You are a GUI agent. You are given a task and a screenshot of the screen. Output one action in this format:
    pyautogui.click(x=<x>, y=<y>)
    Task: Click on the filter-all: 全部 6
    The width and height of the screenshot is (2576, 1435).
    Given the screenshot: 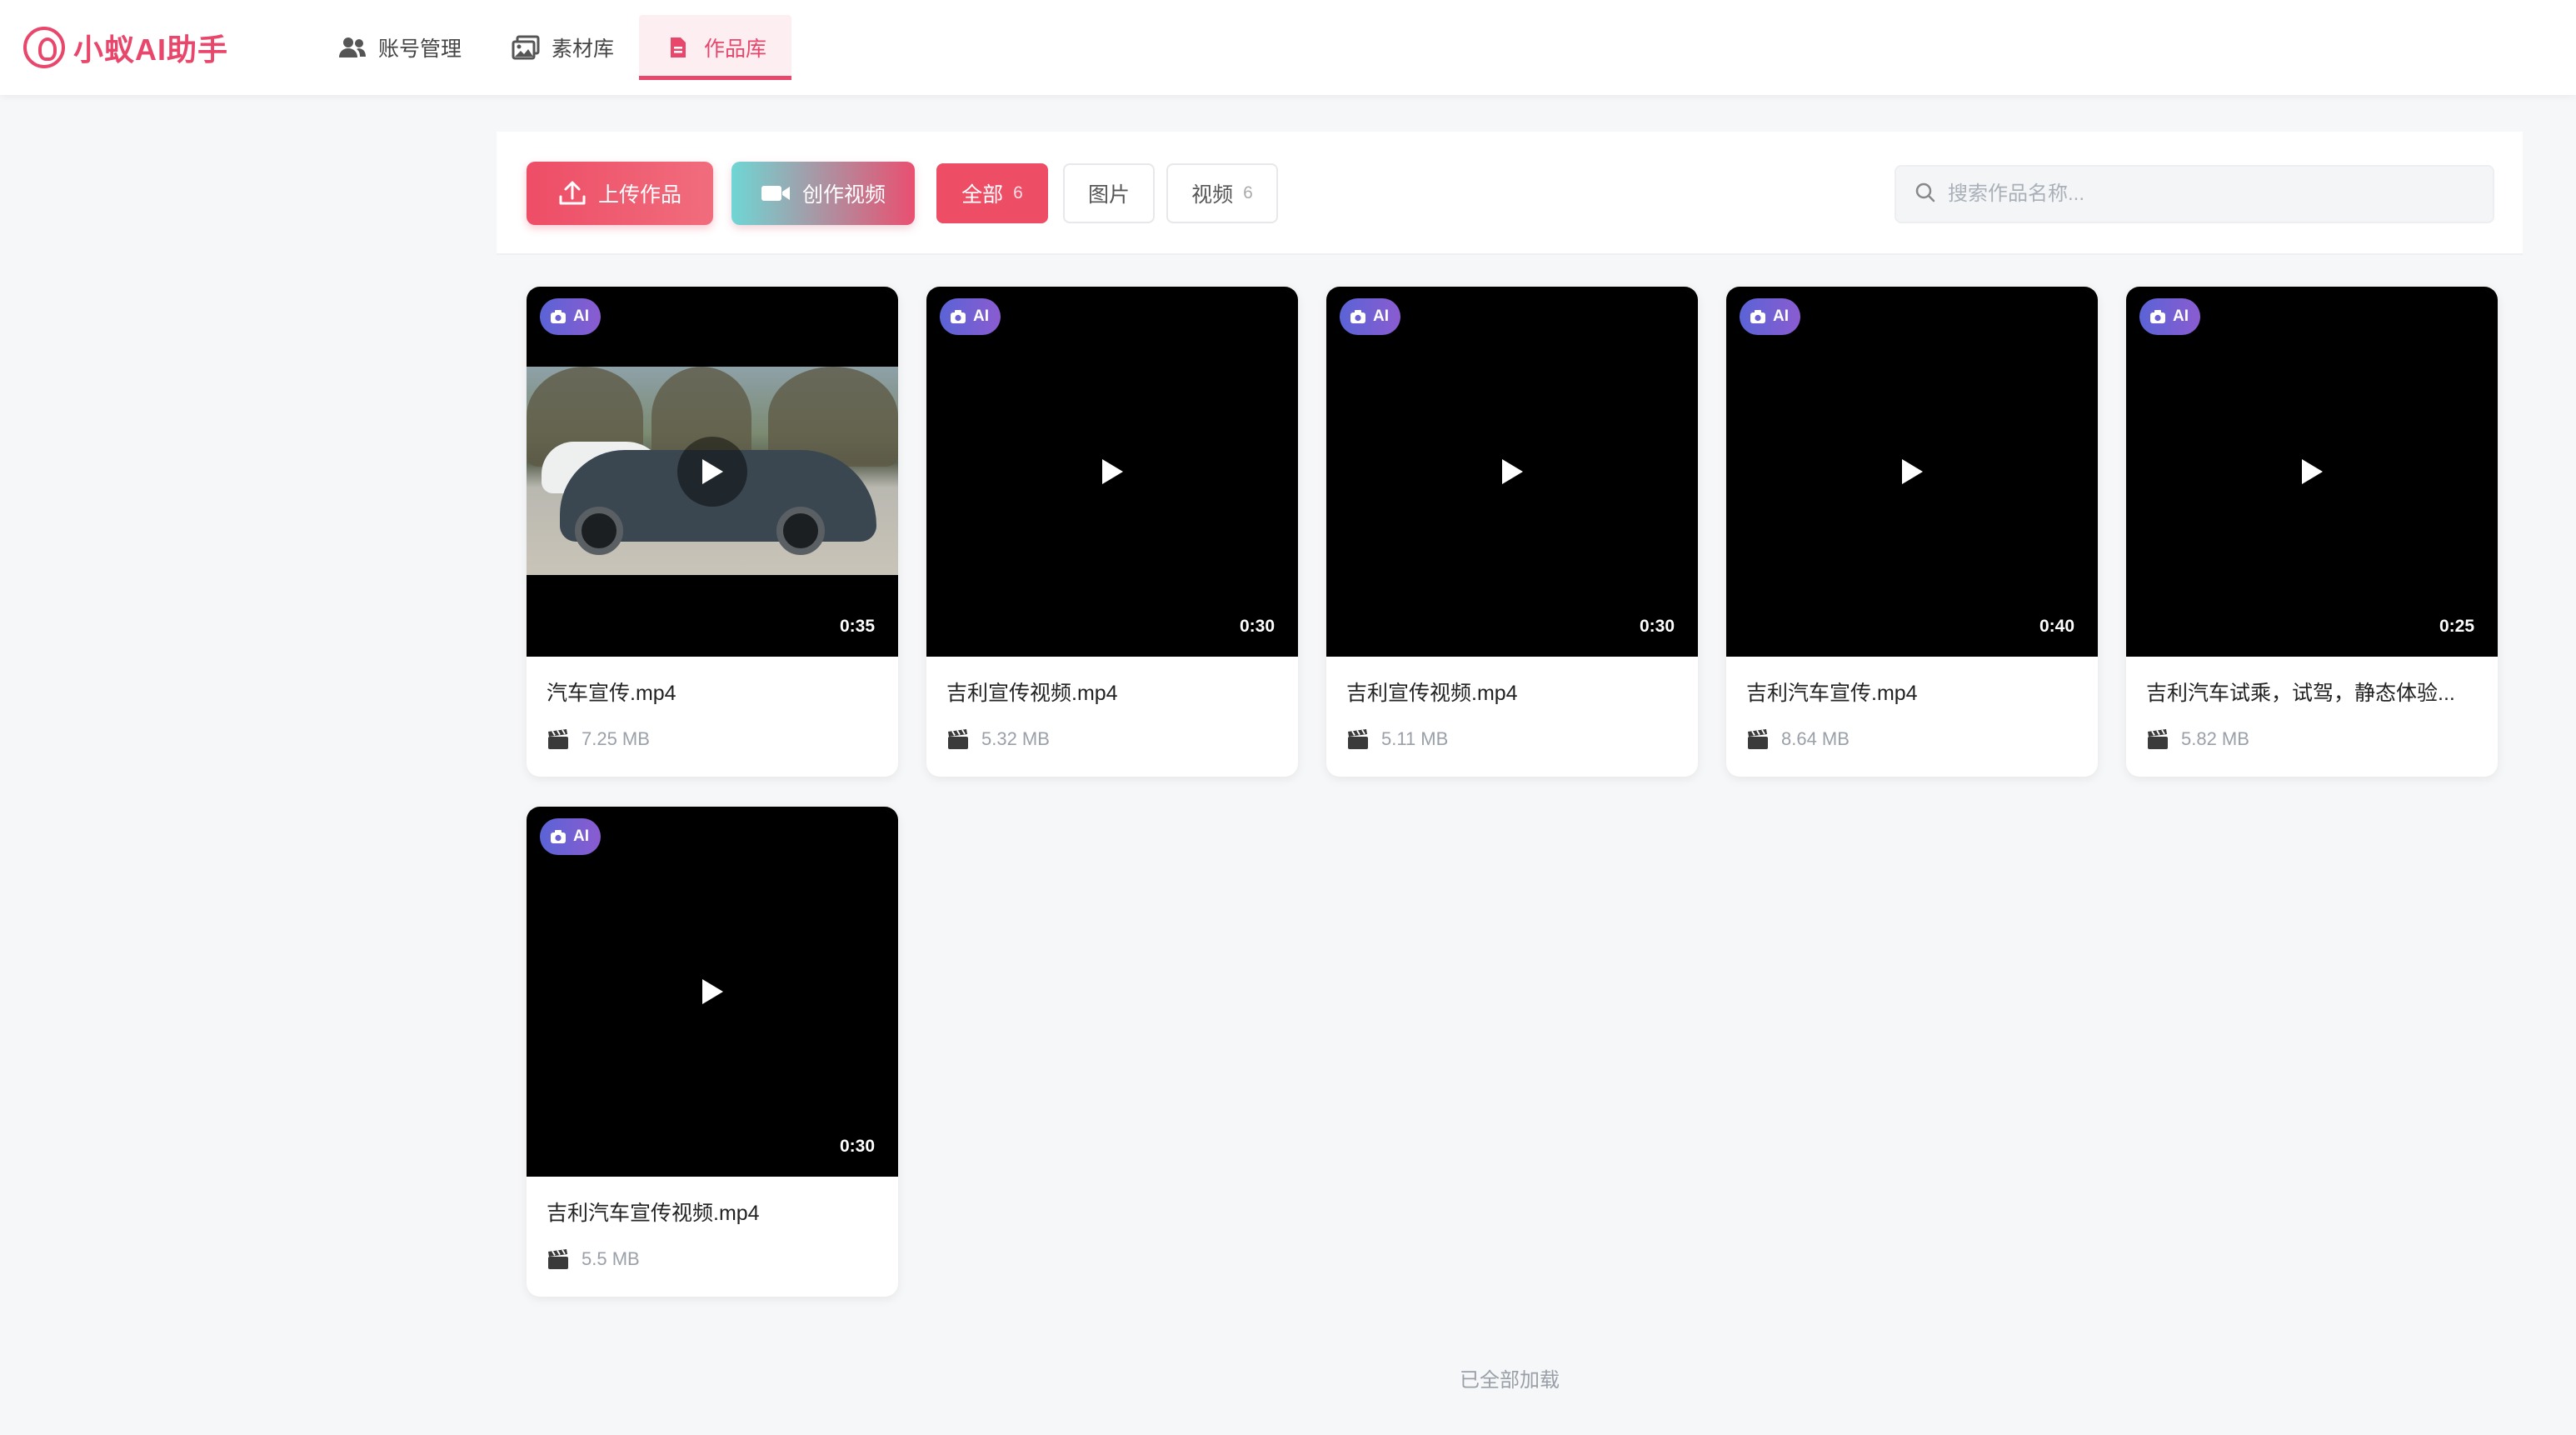 What is the action you would take?
    pyautogui.click(x=992, y=193)
    